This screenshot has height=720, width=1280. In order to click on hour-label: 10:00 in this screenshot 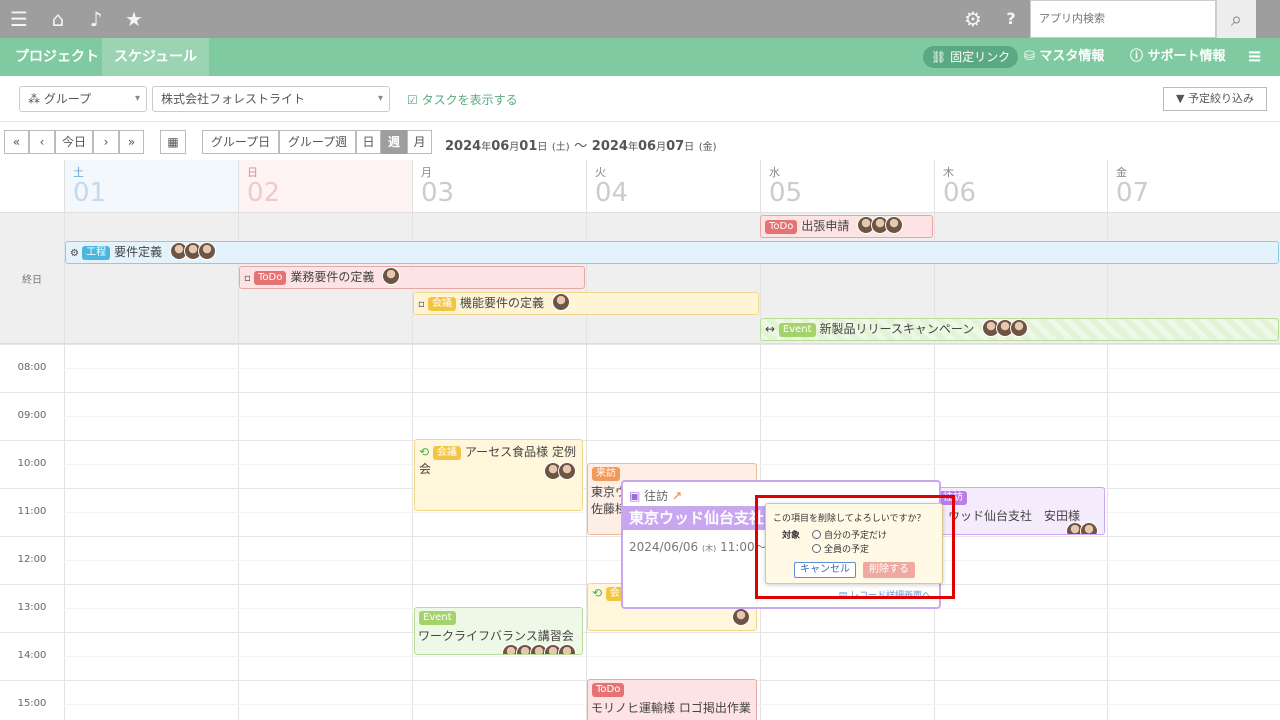, I will do `click(32, 463)`.